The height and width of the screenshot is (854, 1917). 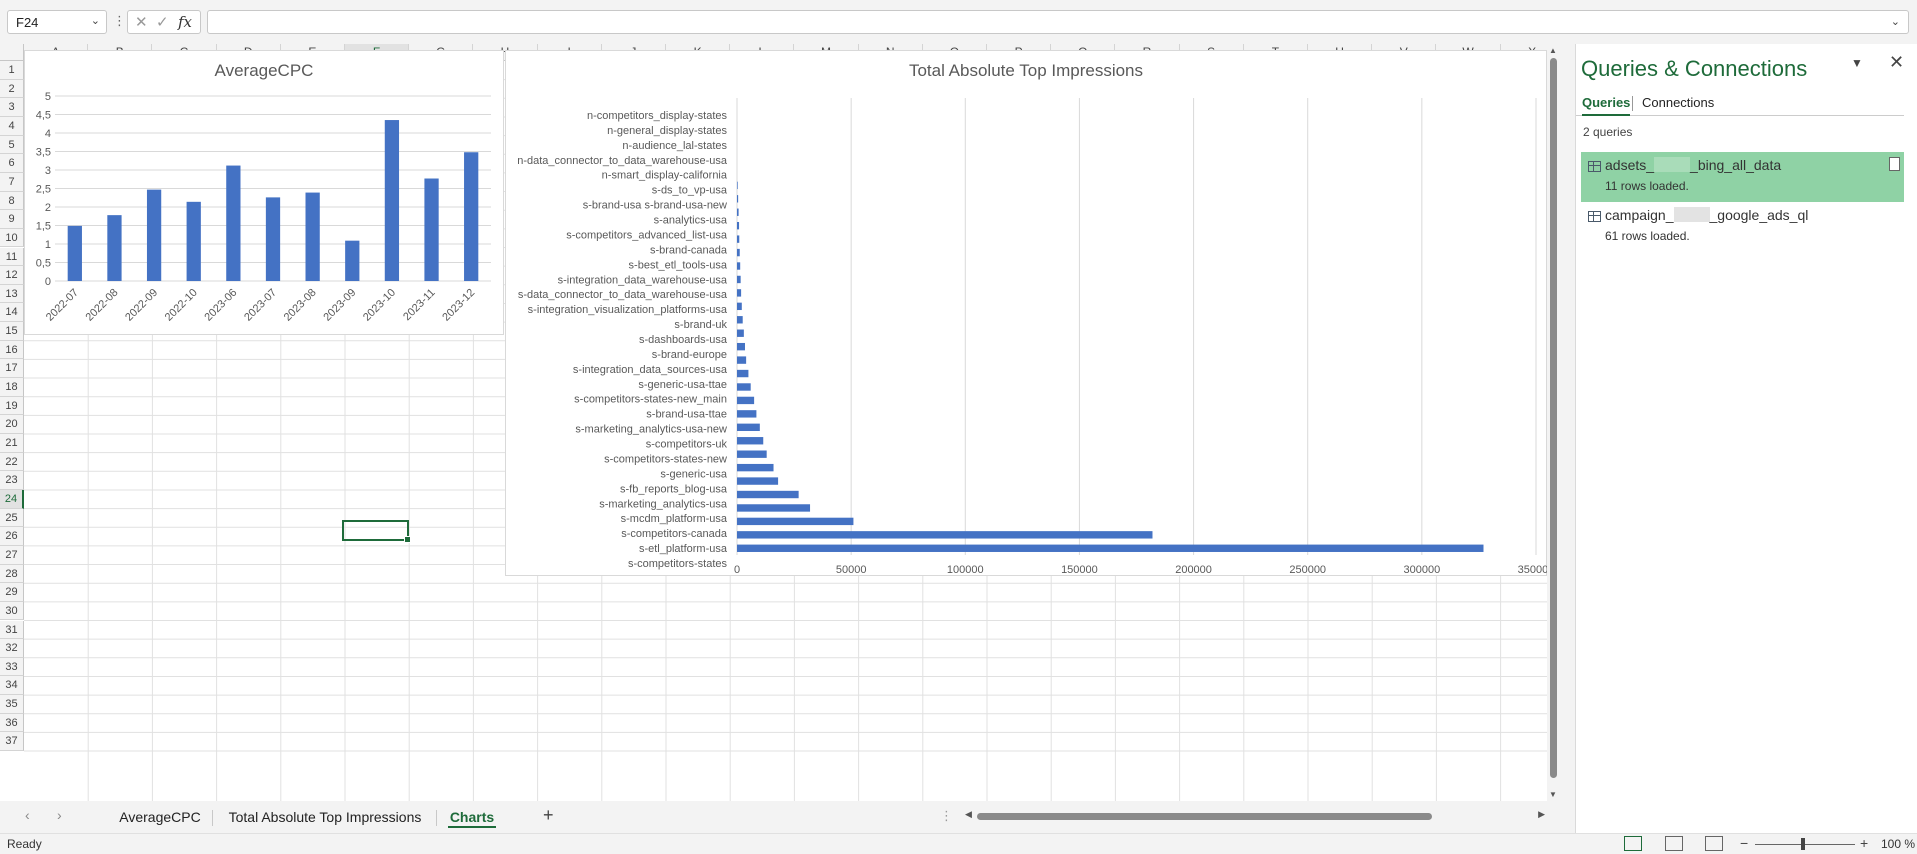 What do you see at coordinates (12, 313) in the screenshot?
I see `row-header: 14` at bounding box center [12, 313].